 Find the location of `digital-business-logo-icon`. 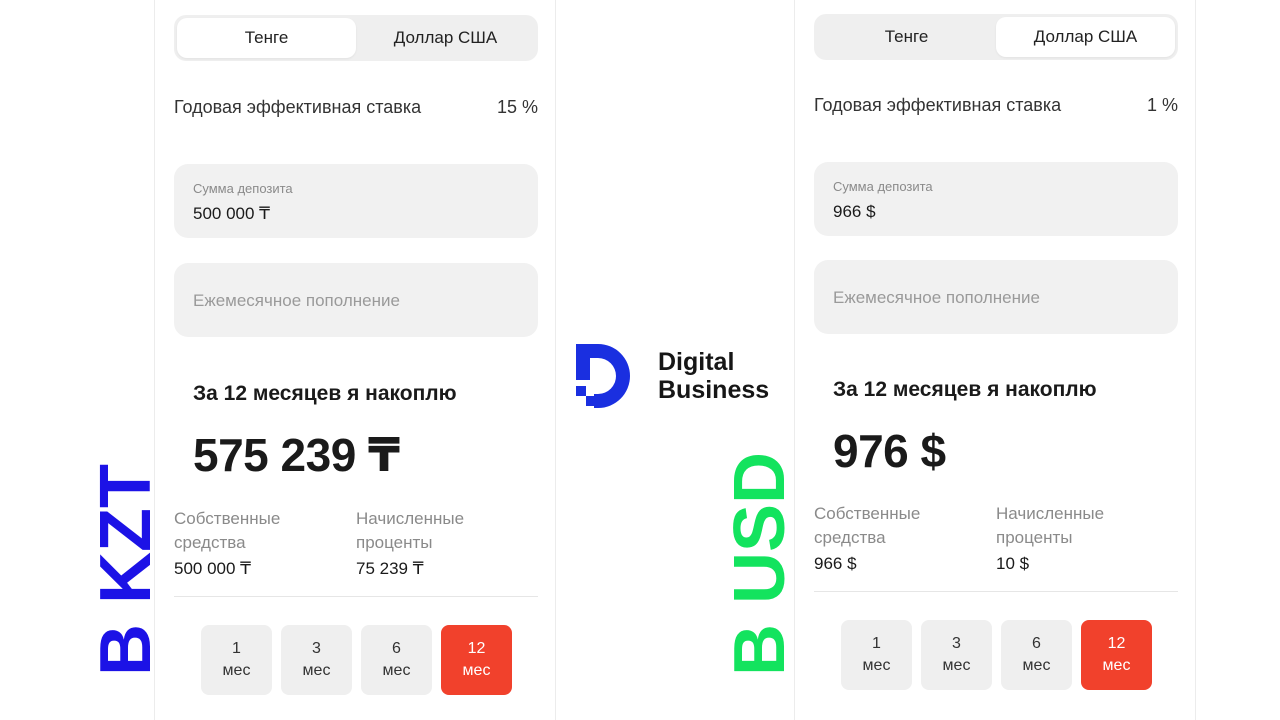

digital-business-logo-icon is located at coordinates (603, 376).